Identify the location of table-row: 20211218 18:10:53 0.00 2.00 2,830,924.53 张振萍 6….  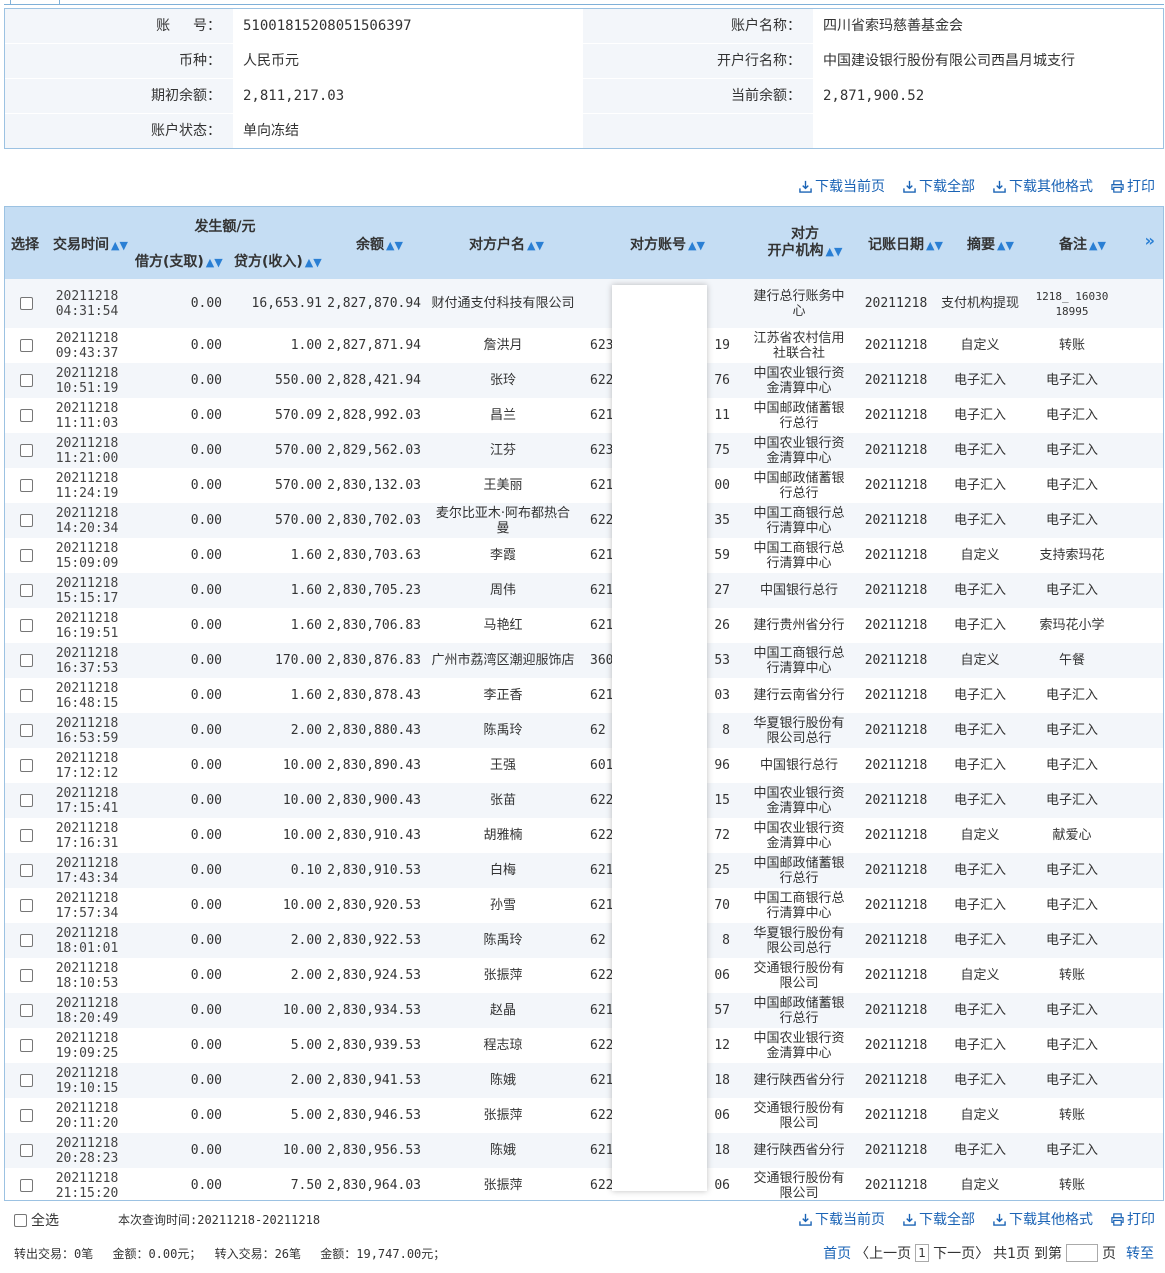
(584, 975).